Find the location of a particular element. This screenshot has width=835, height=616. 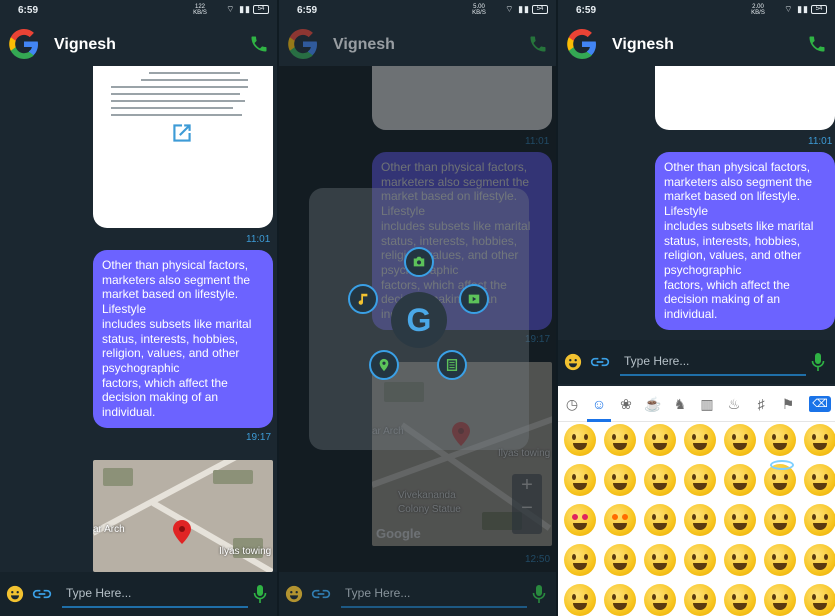

camera-icon is located at coordinates (419, 261).